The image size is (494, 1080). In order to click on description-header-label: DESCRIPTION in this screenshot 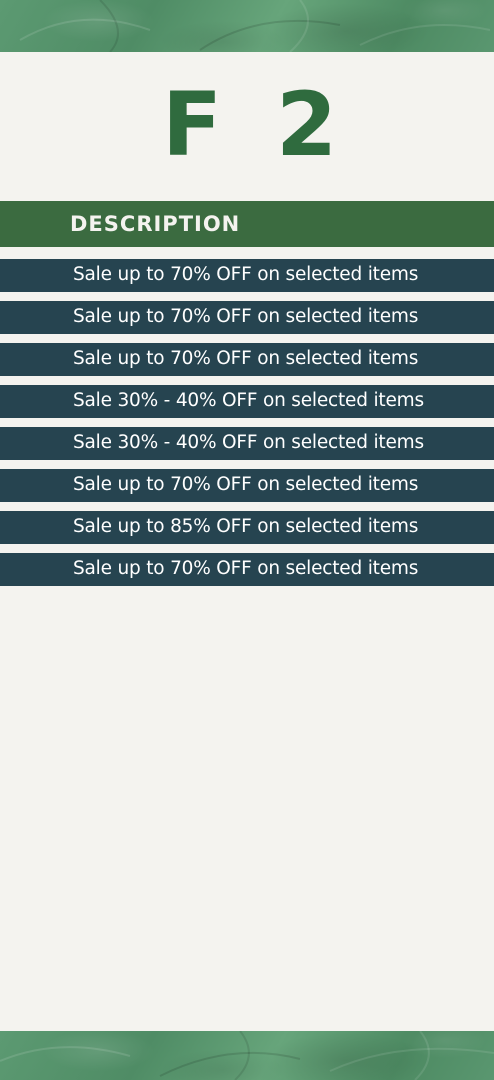, I will do `click(155, 224)`.